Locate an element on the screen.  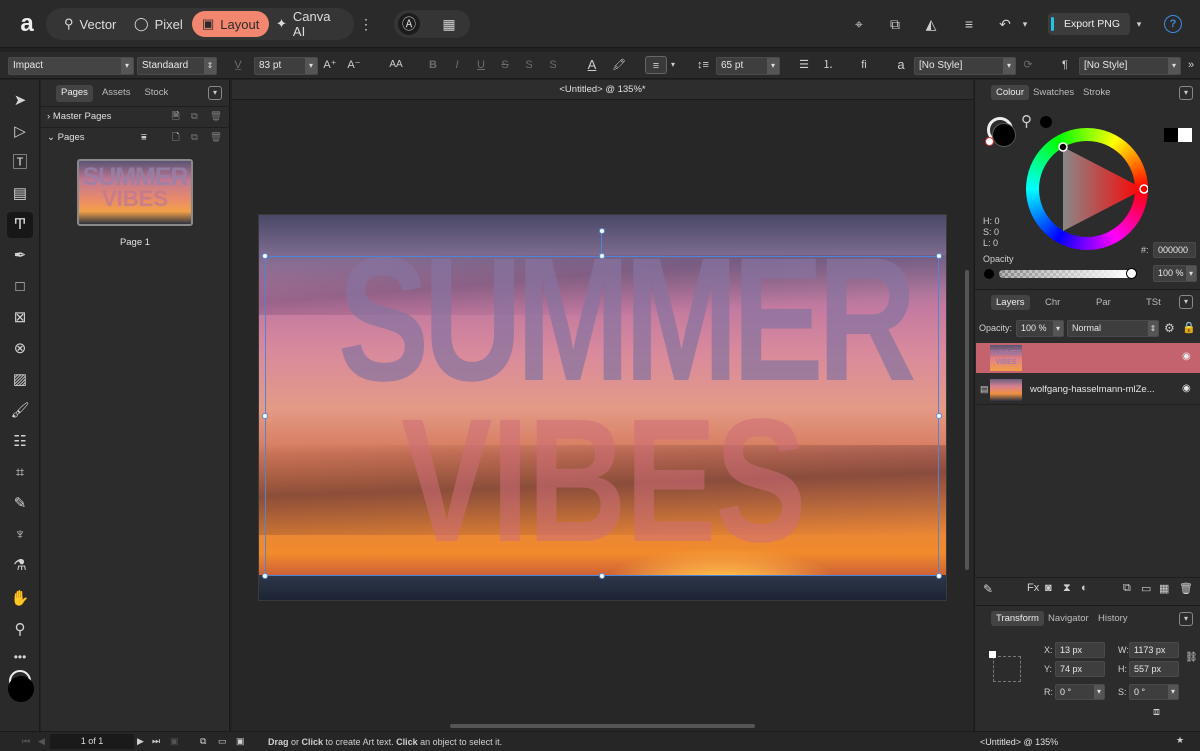
character-style-select: [No Style] ▾ is located at coordinates (965, 66).